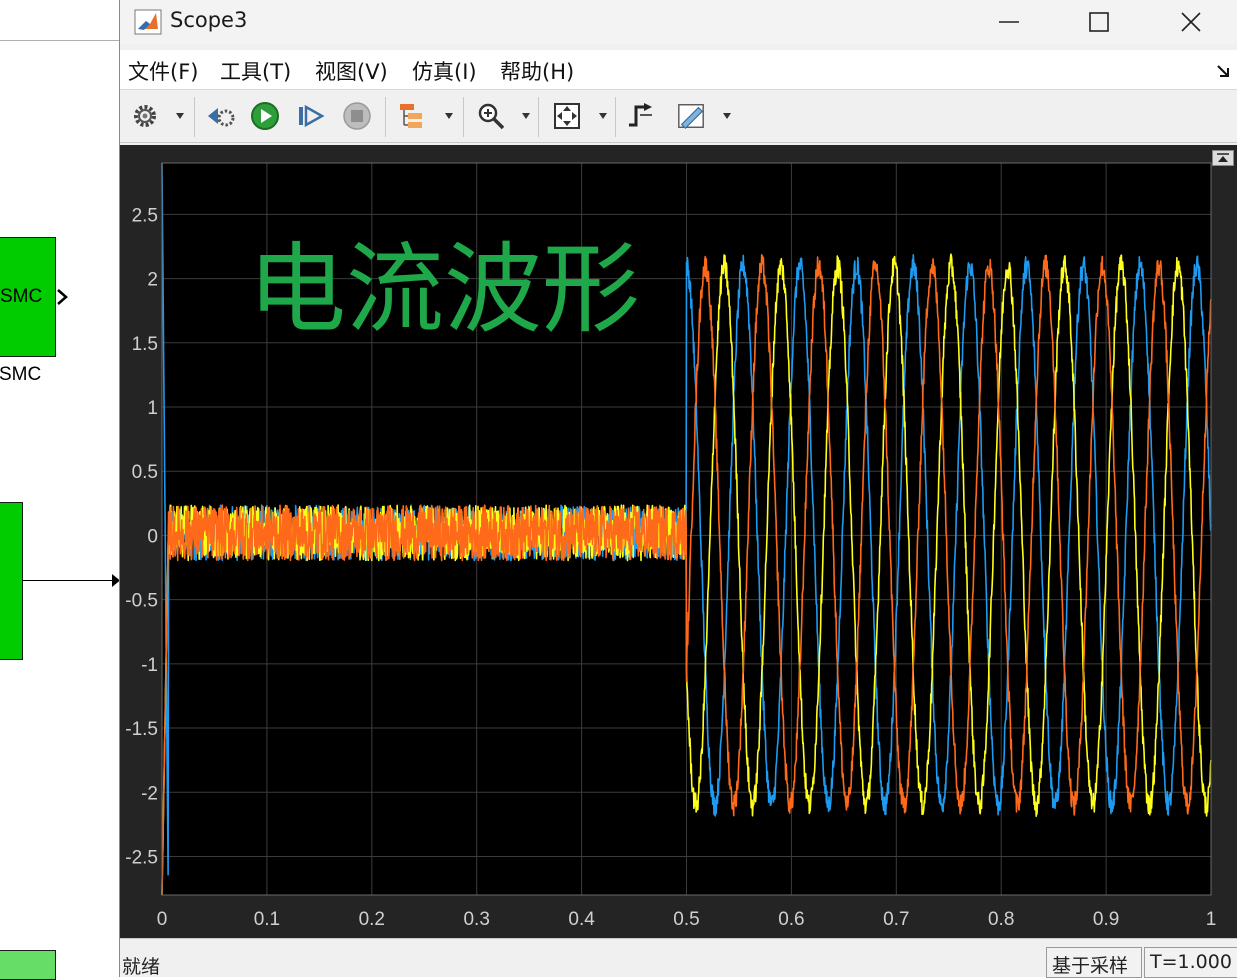 Image resolution: width=1237 pixels, height=980 pixels. I want to click on run-icon, so click(265, 116).